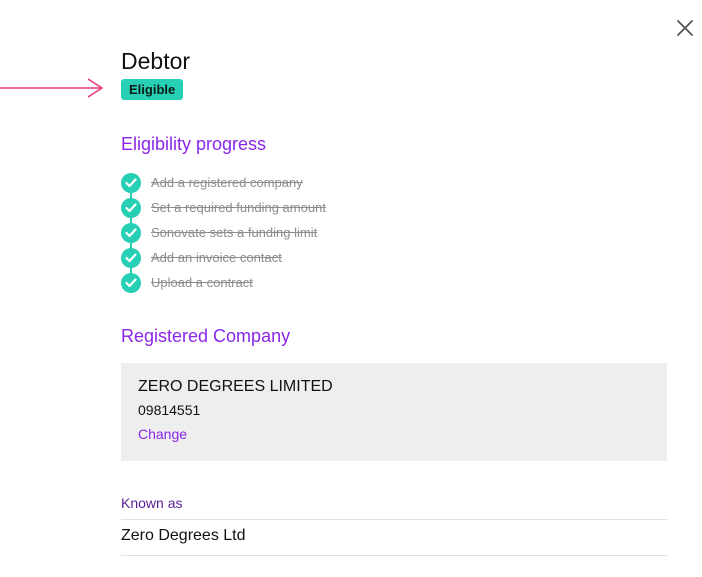 This screenshot has width=702, height=577. I want to click on known-as-label: Known as, so click(152, 503).